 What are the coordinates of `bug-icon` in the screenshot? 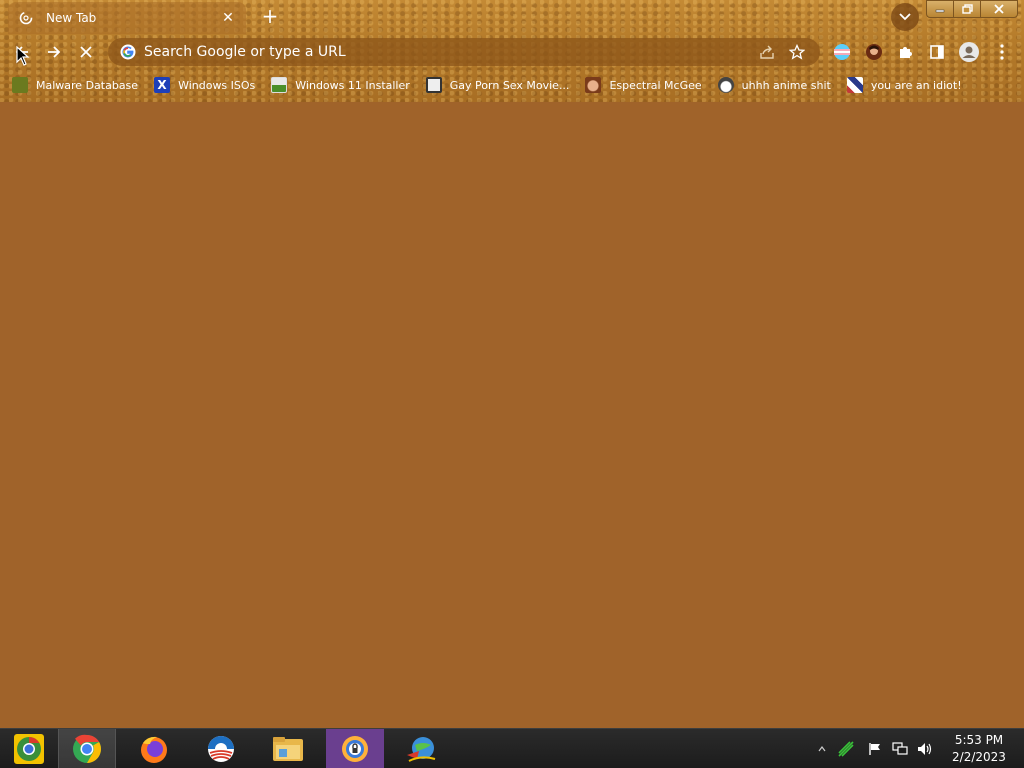 It's located at (20, 85).